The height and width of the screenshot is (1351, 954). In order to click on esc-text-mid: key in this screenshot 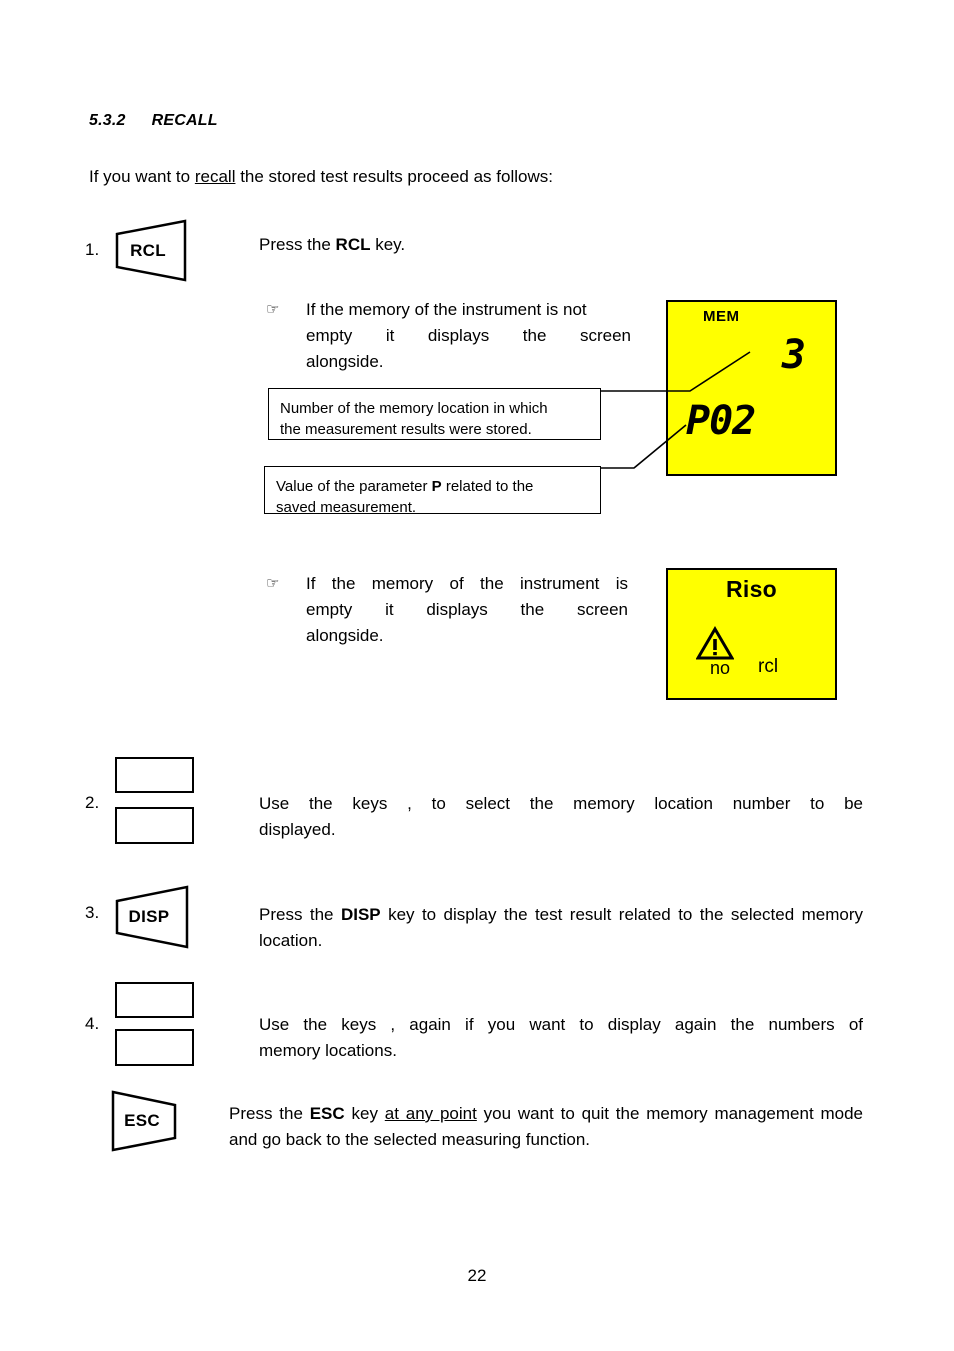, I will do `click(364, 1113)`.